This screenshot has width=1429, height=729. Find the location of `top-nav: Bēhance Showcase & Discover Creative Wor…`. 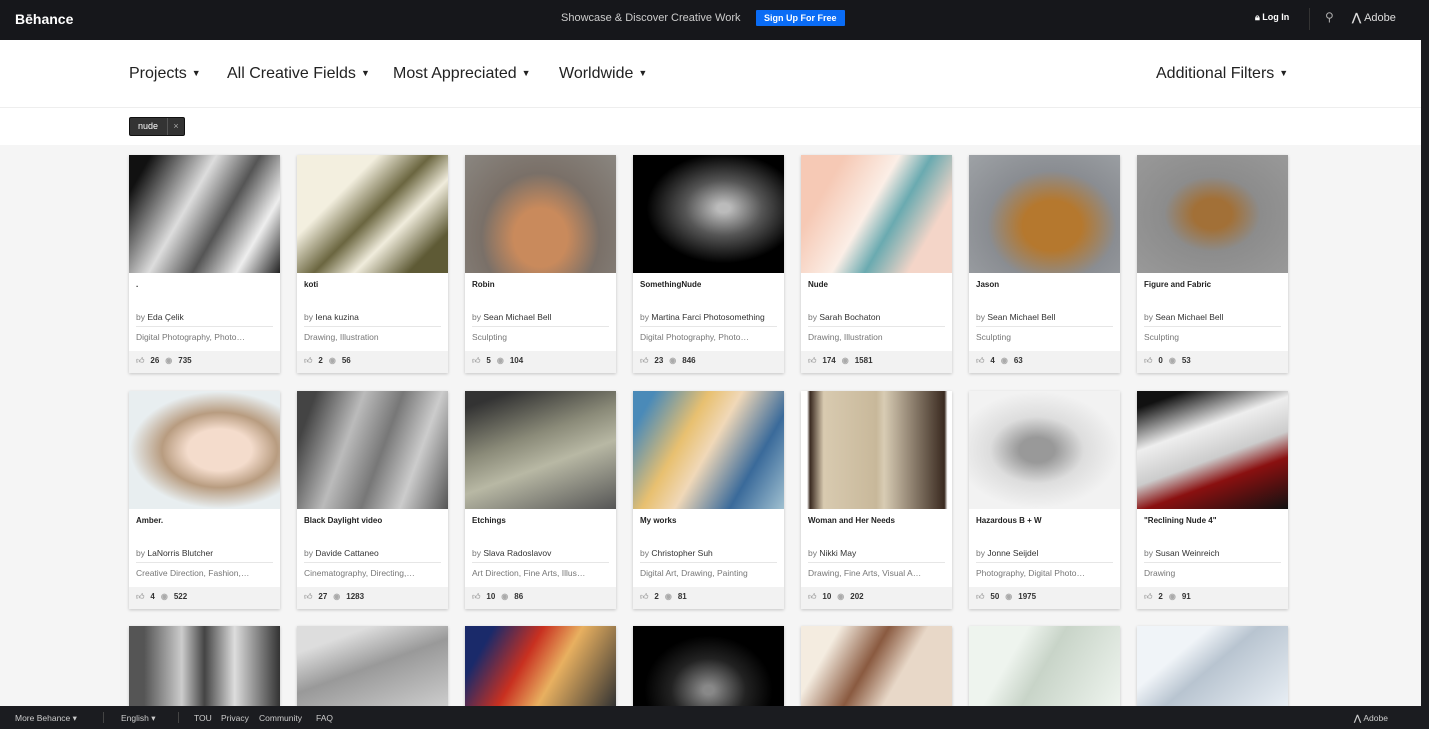

top-nav: Bēhance Showcase & Discover Creative Wor… is located at coordinates (714, 20).